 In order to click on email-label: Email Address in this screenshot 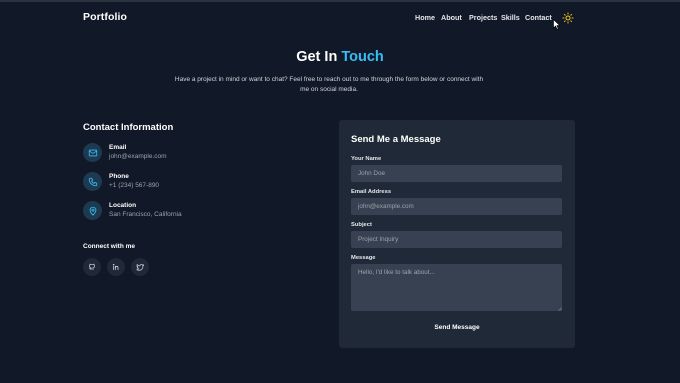, I will do `click(371, 192)`.